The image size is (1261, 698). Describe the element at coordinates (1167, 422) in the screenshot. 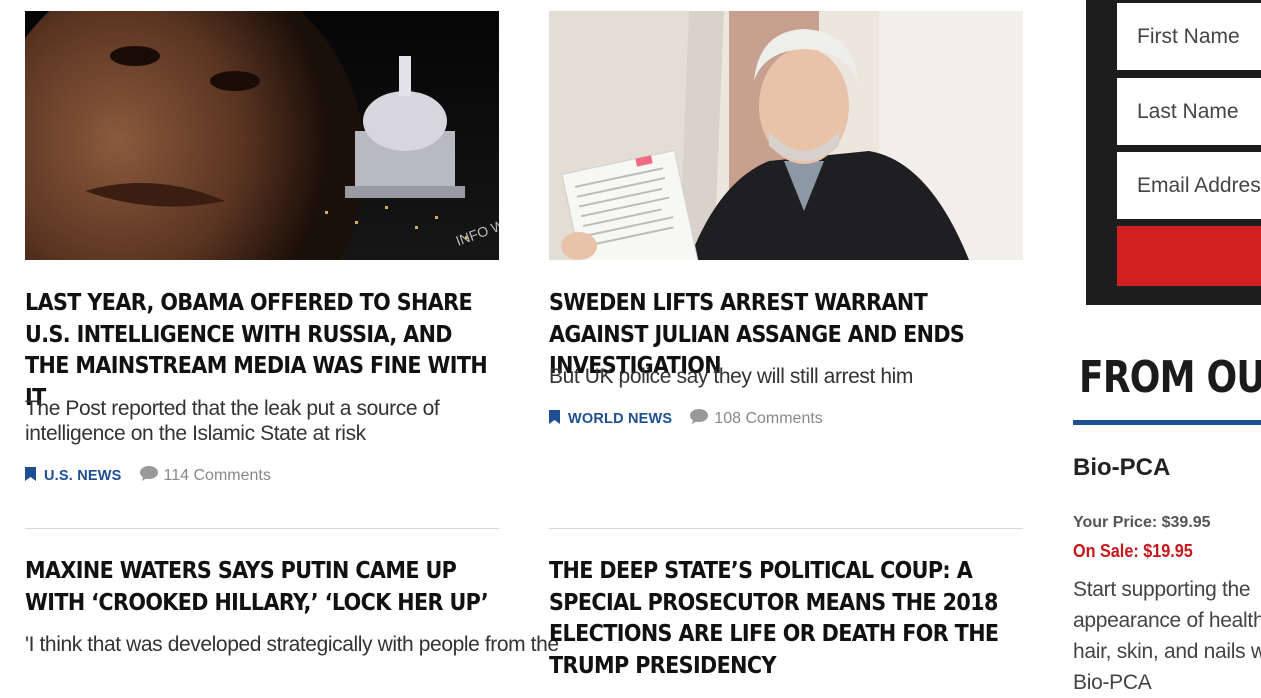

I see `section-rule` at that location.